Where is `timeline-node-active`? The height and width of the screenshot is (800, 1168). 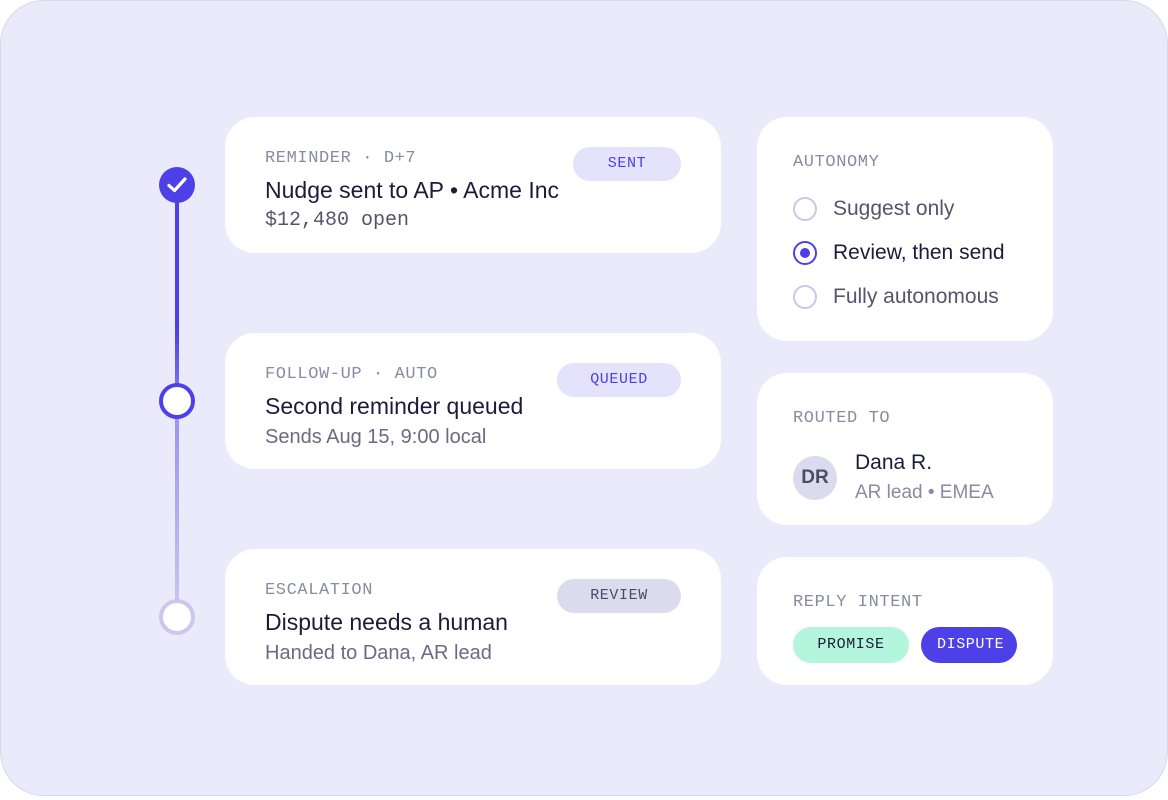 timeline-node-active is located at coordinates (177, 401).